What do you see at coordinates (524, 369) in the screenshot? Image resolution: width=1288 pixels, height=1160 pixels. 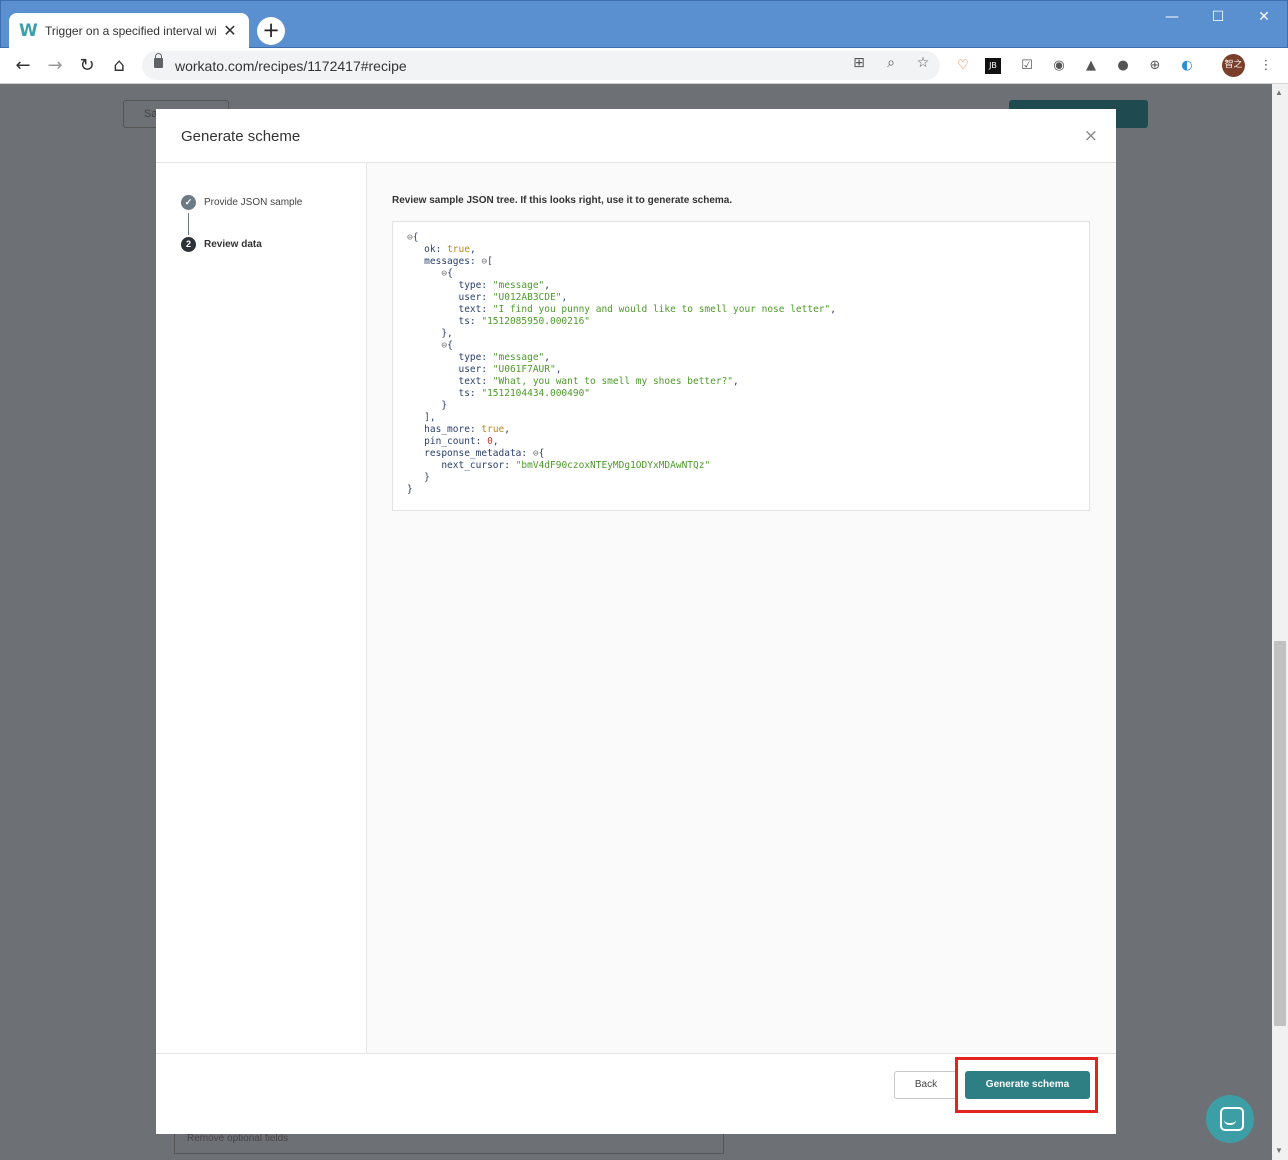 I see `json-value: "U061F7AUR"` at bounding box center [524, 369].